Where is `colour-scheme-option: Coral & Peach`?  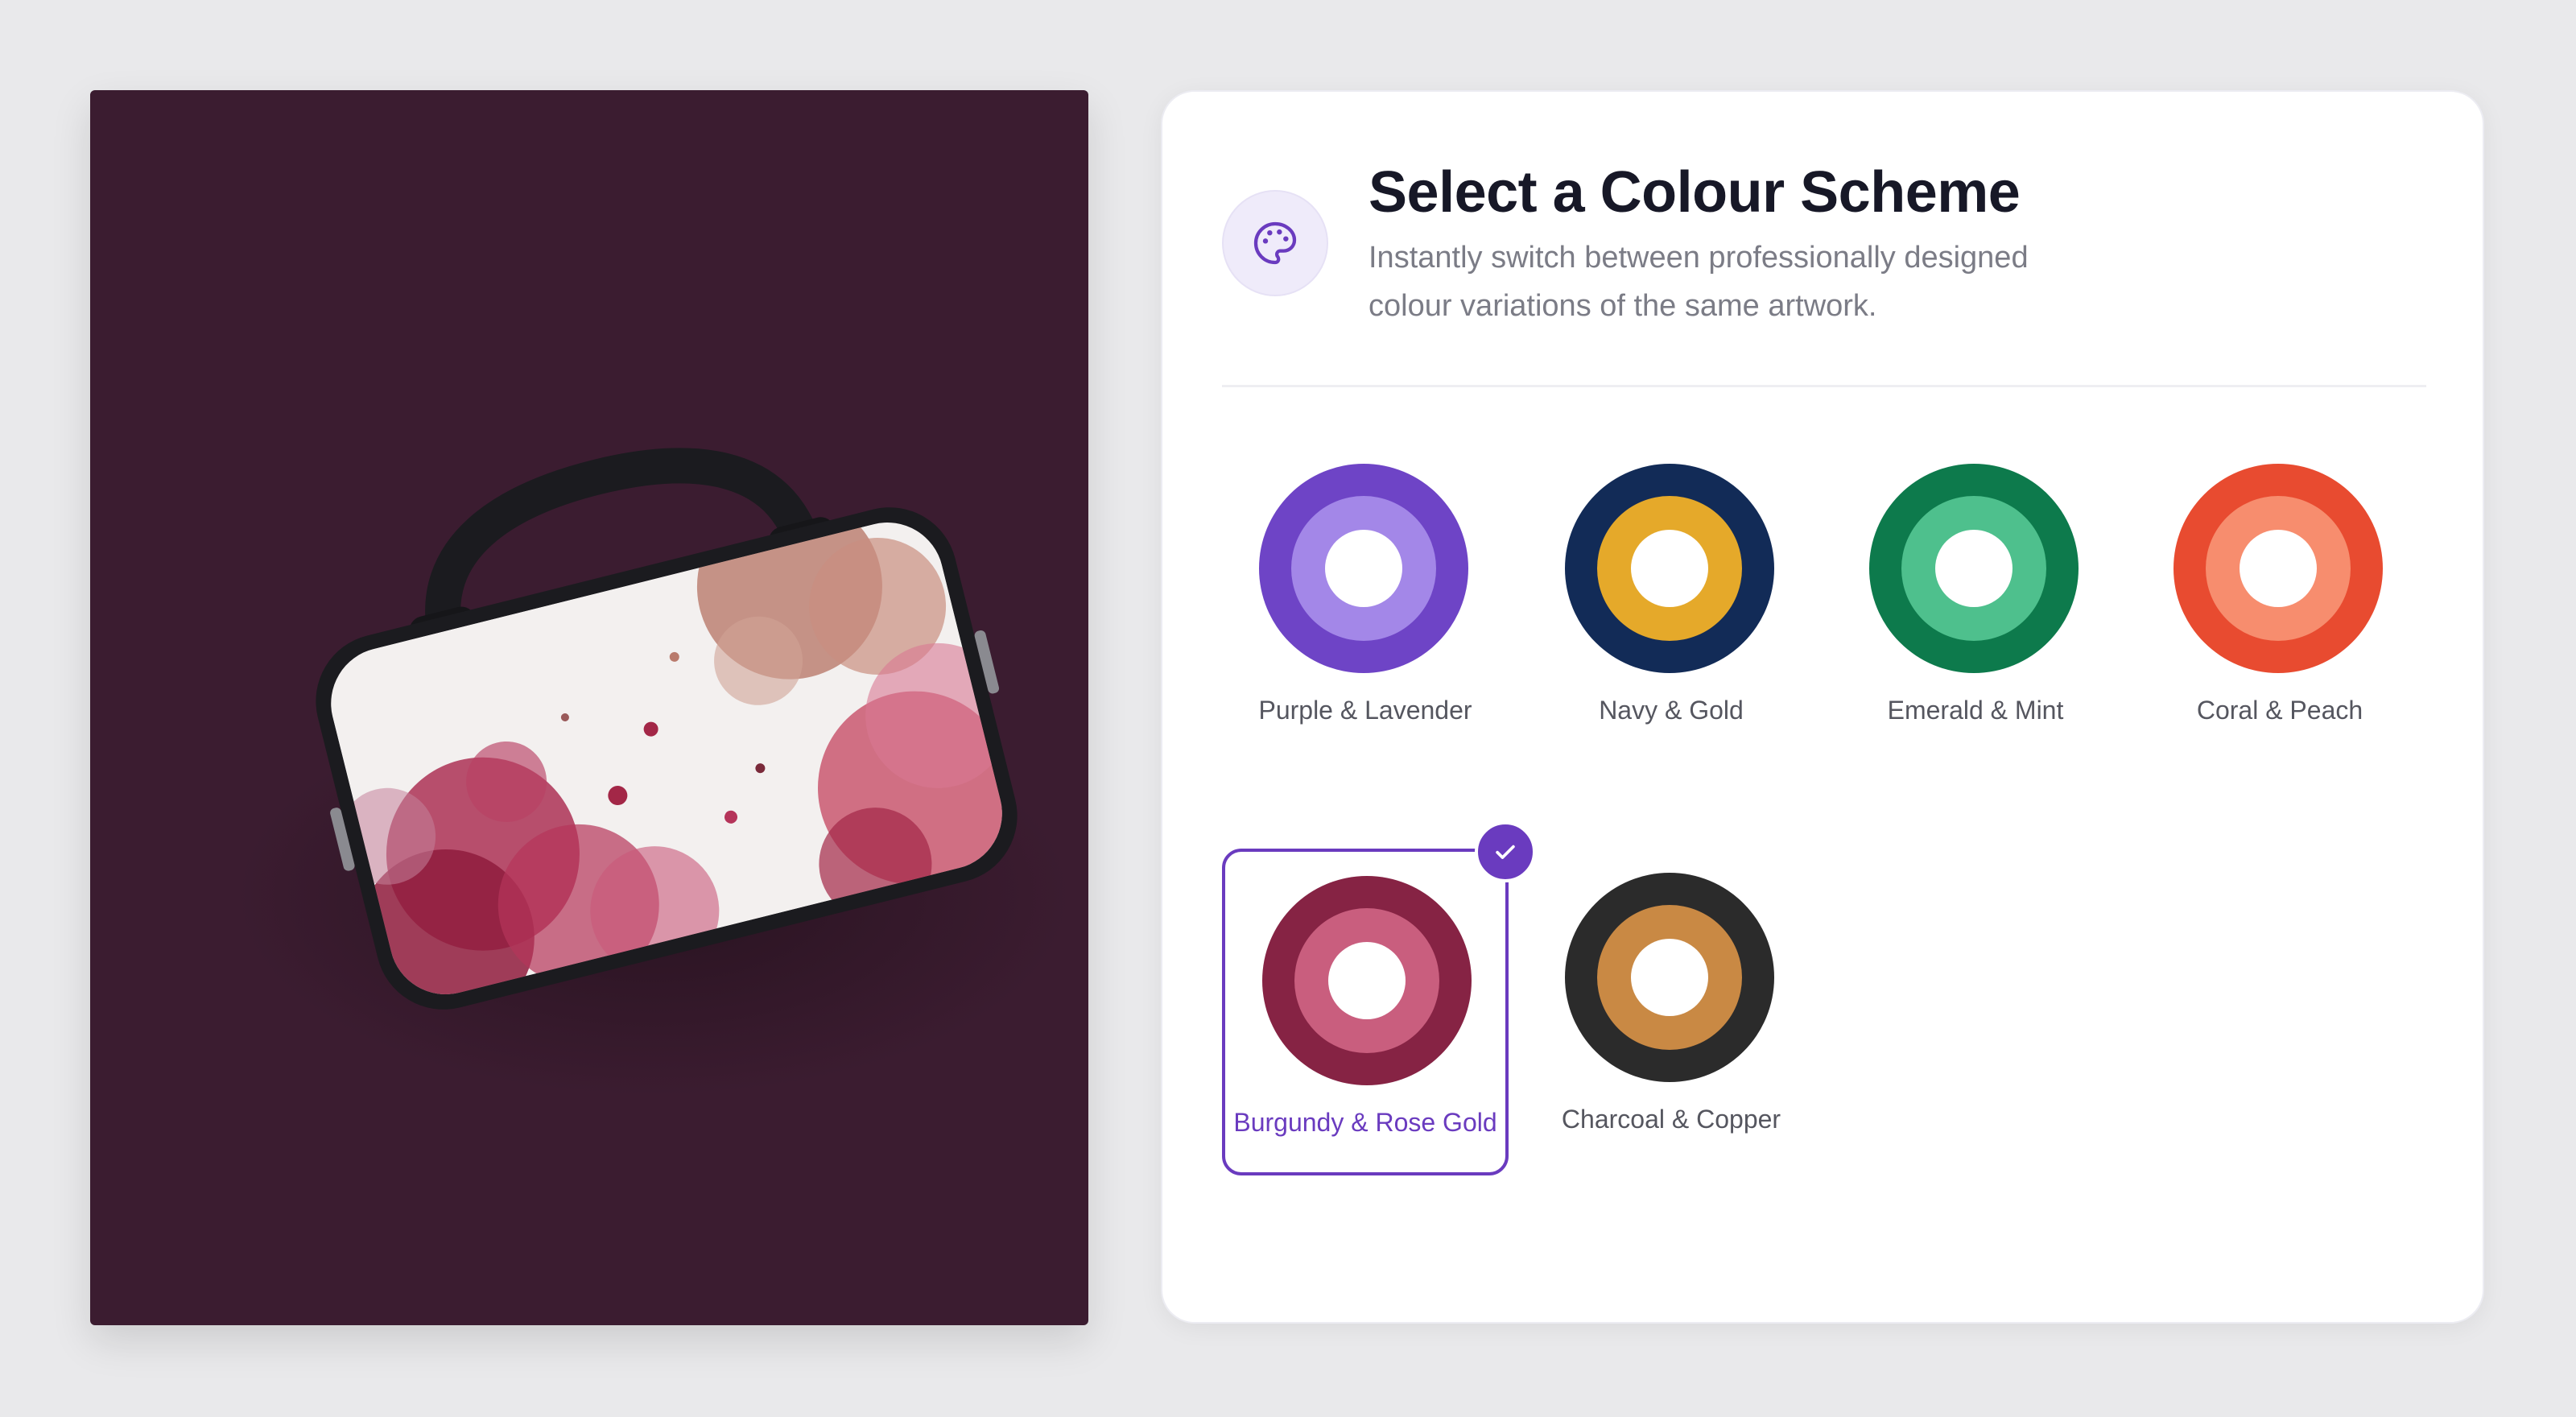
colour-scheme-option: Coral & Peach is located at coordinates (2279, 603).